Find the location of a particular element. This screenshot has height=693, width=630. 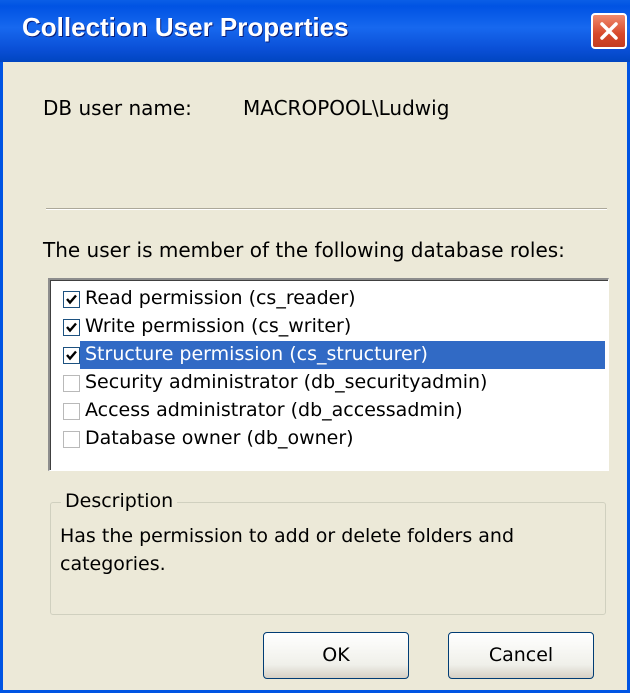

title-bar: Collection User Properties is located at coordinates (315, 31).